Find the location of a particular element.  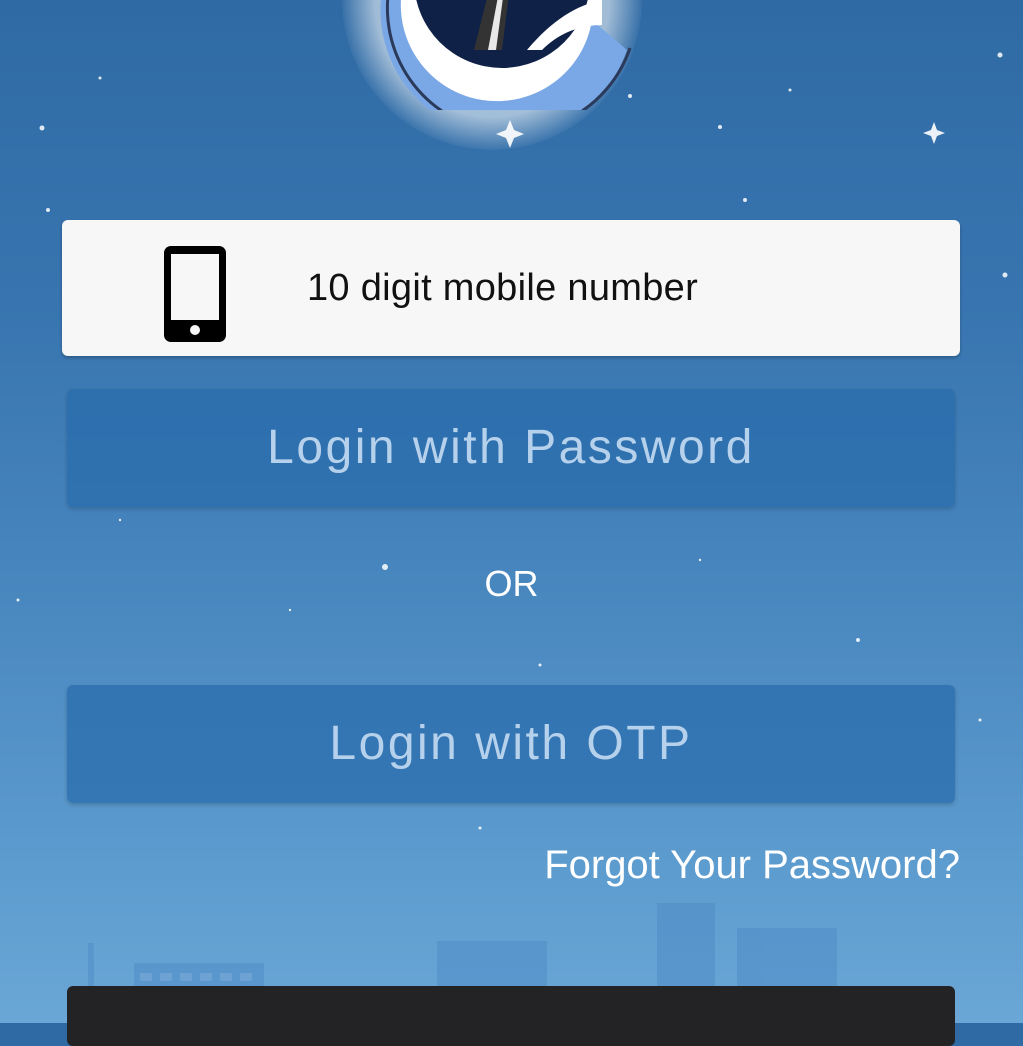

mobile-number-input: 10 digit mobile number is located at coordinates (511, 288).